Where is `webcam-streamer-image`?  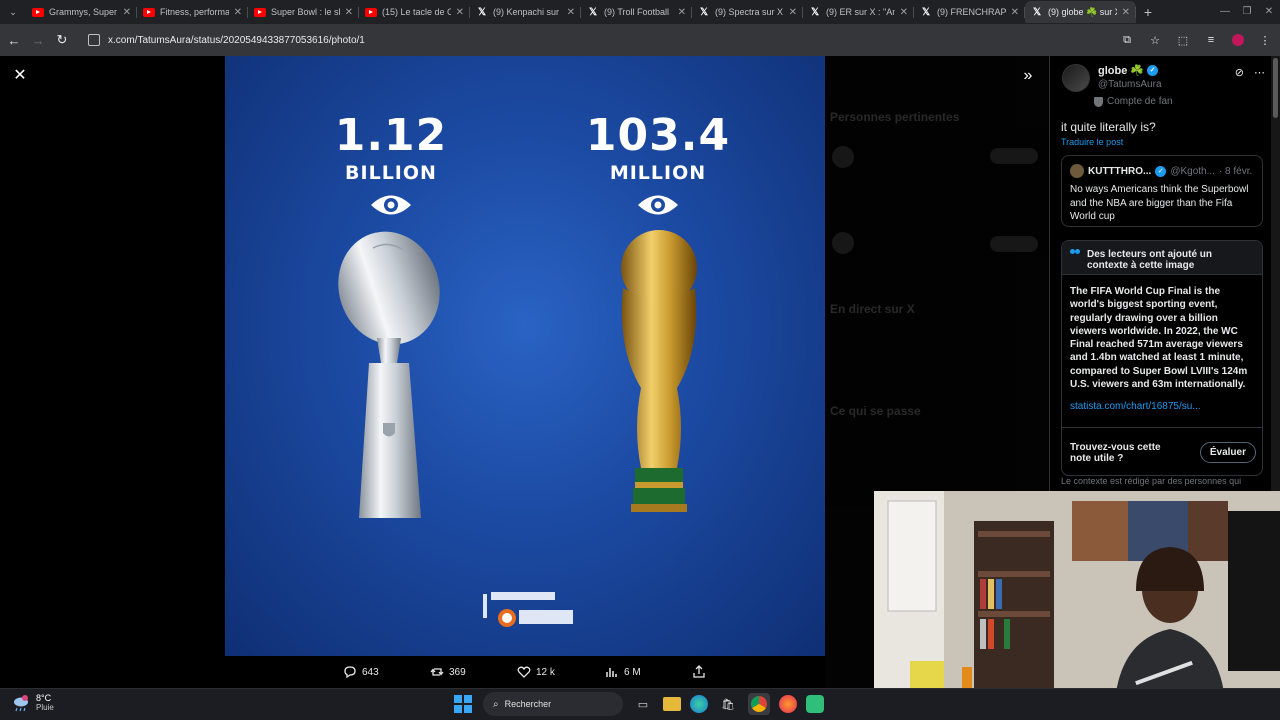
webcam-streamer-image is located at coordinates (1077, 605).